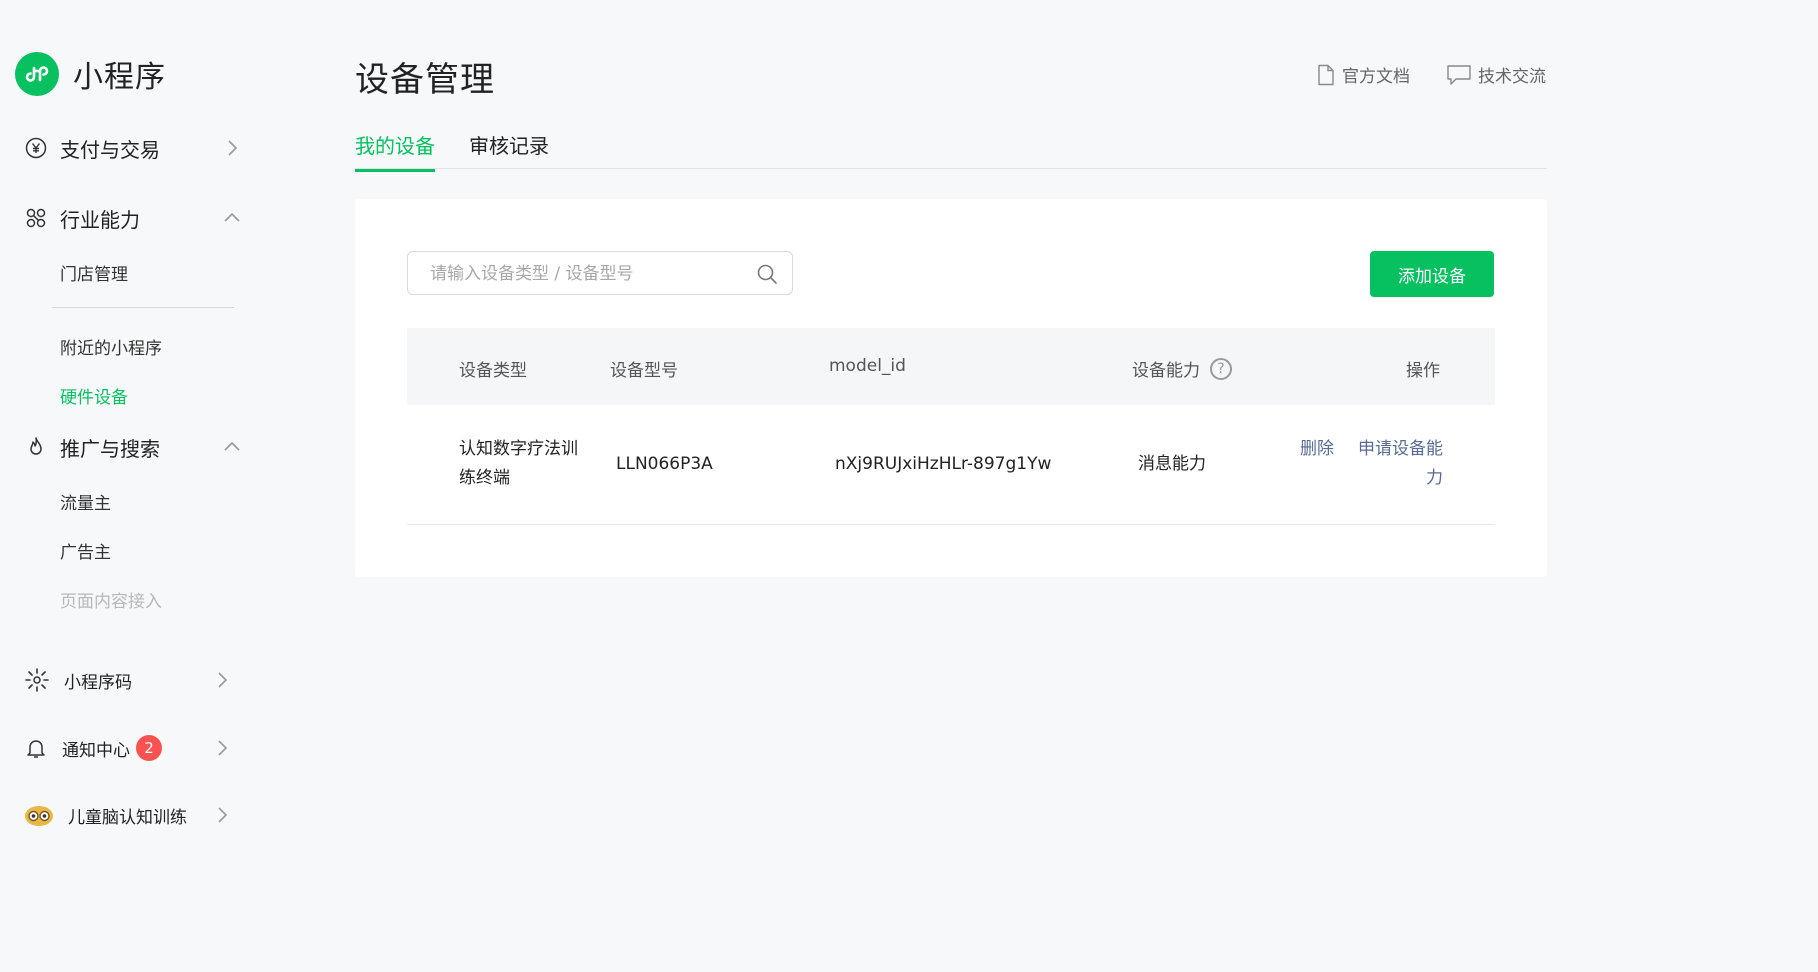  Describe the element at coordinates (36, 148) in the screenshot. I see `yuan-circle-icon` at that location.